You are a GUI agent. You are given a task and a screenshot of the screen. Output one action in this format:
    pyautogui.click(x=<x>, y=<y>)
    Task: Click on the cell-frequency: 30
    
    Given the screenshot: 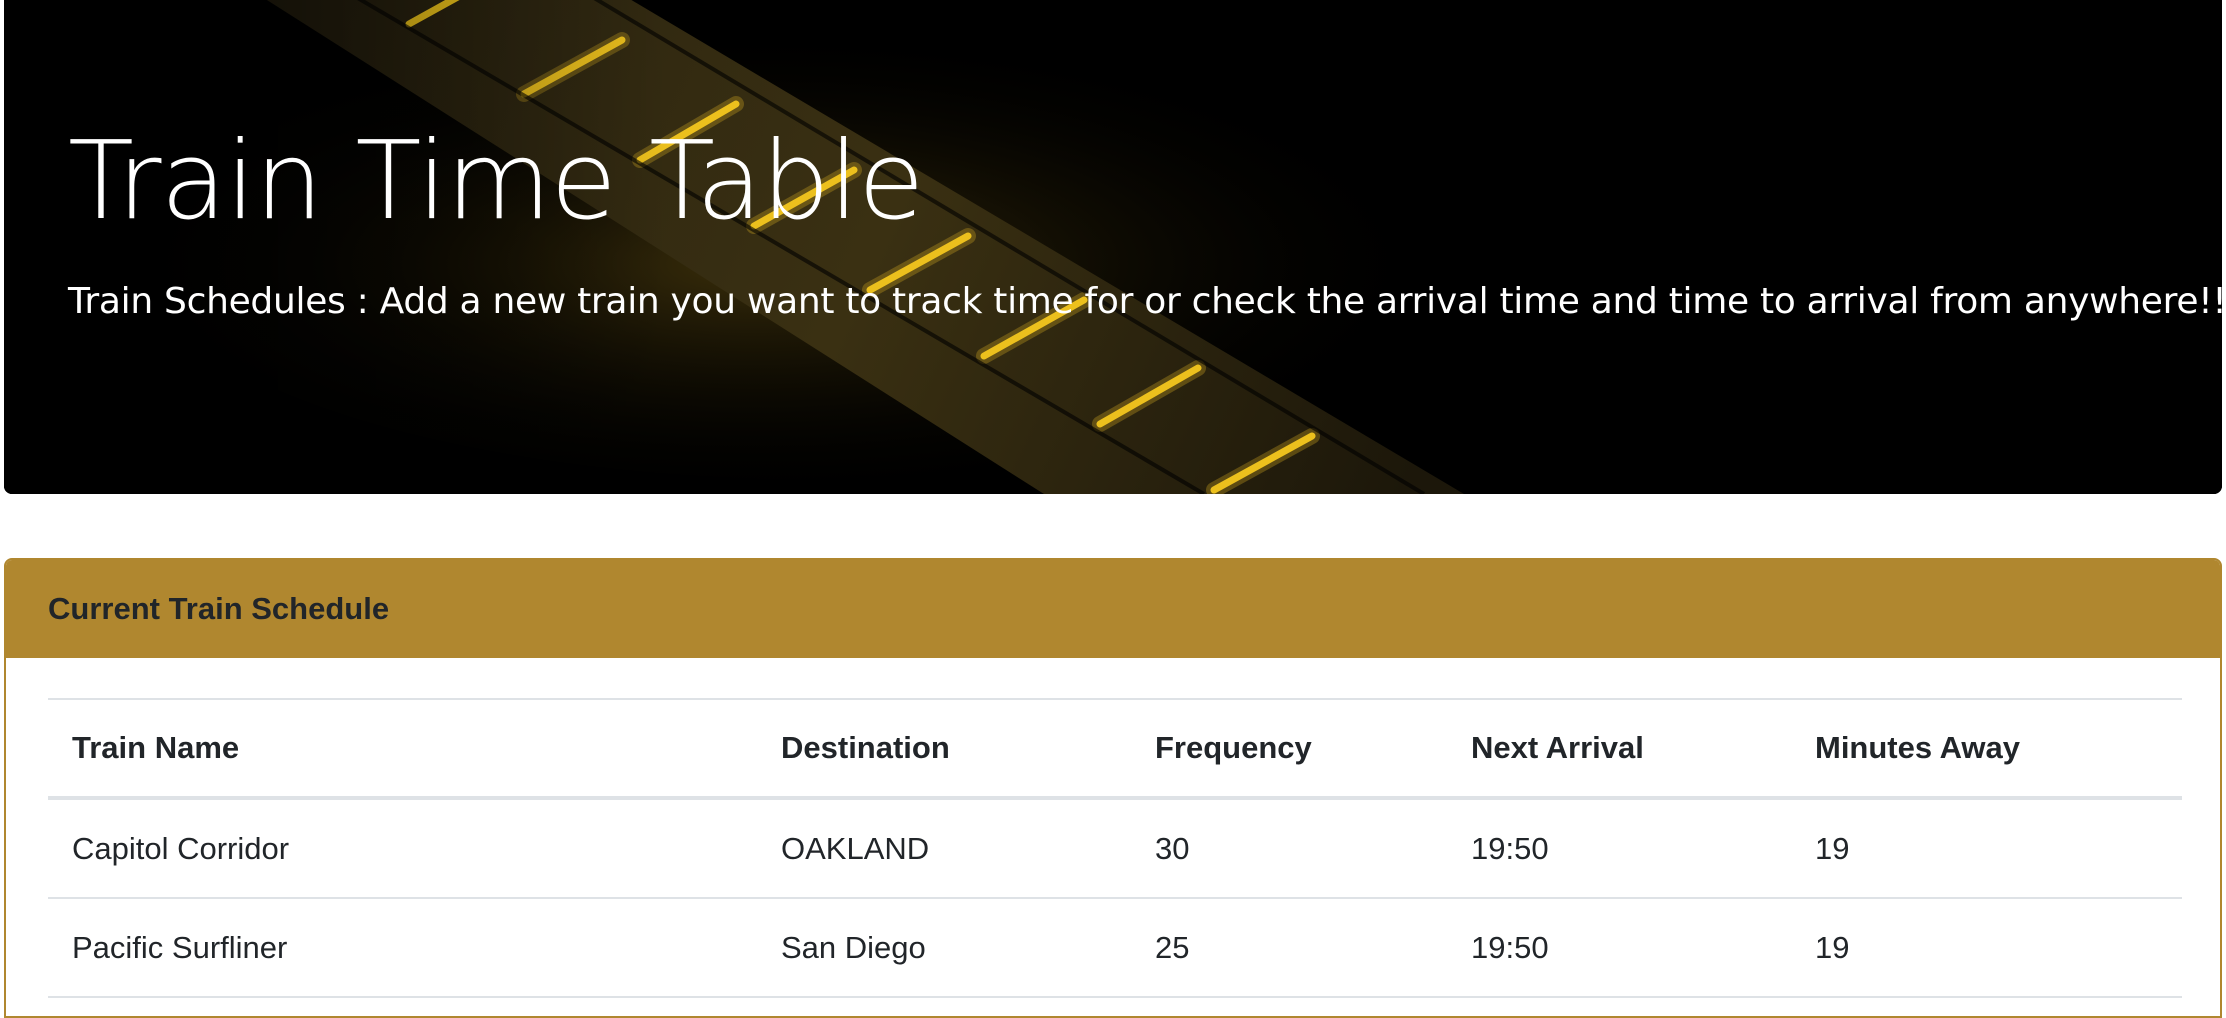 What is the action you would take?
    pyautogui.click(x=1289, y=848)
    